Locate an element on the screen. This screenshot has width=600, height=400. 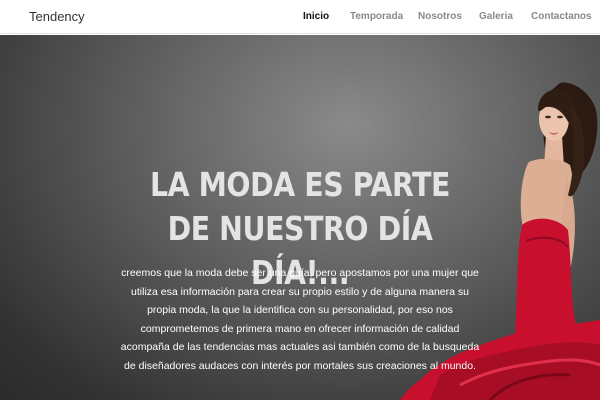
nav-link-temporada: Temporada is located at coordinates (376, 16).